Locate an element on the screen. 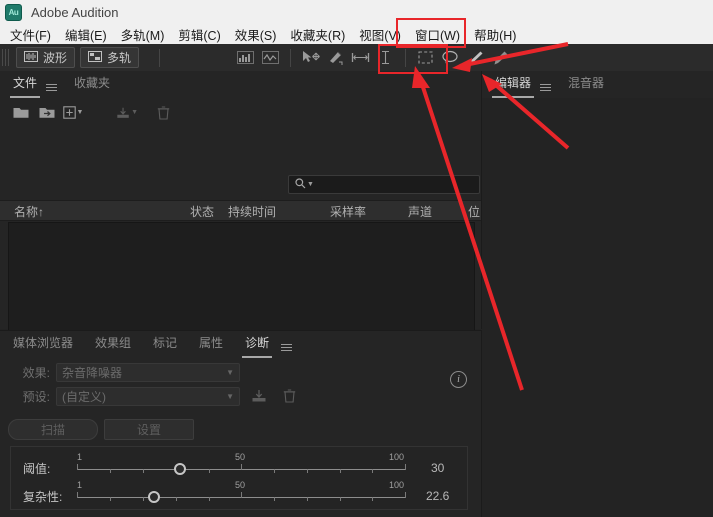  multitrack-mode-button: 多轨 is located at coordinates (110, 57).